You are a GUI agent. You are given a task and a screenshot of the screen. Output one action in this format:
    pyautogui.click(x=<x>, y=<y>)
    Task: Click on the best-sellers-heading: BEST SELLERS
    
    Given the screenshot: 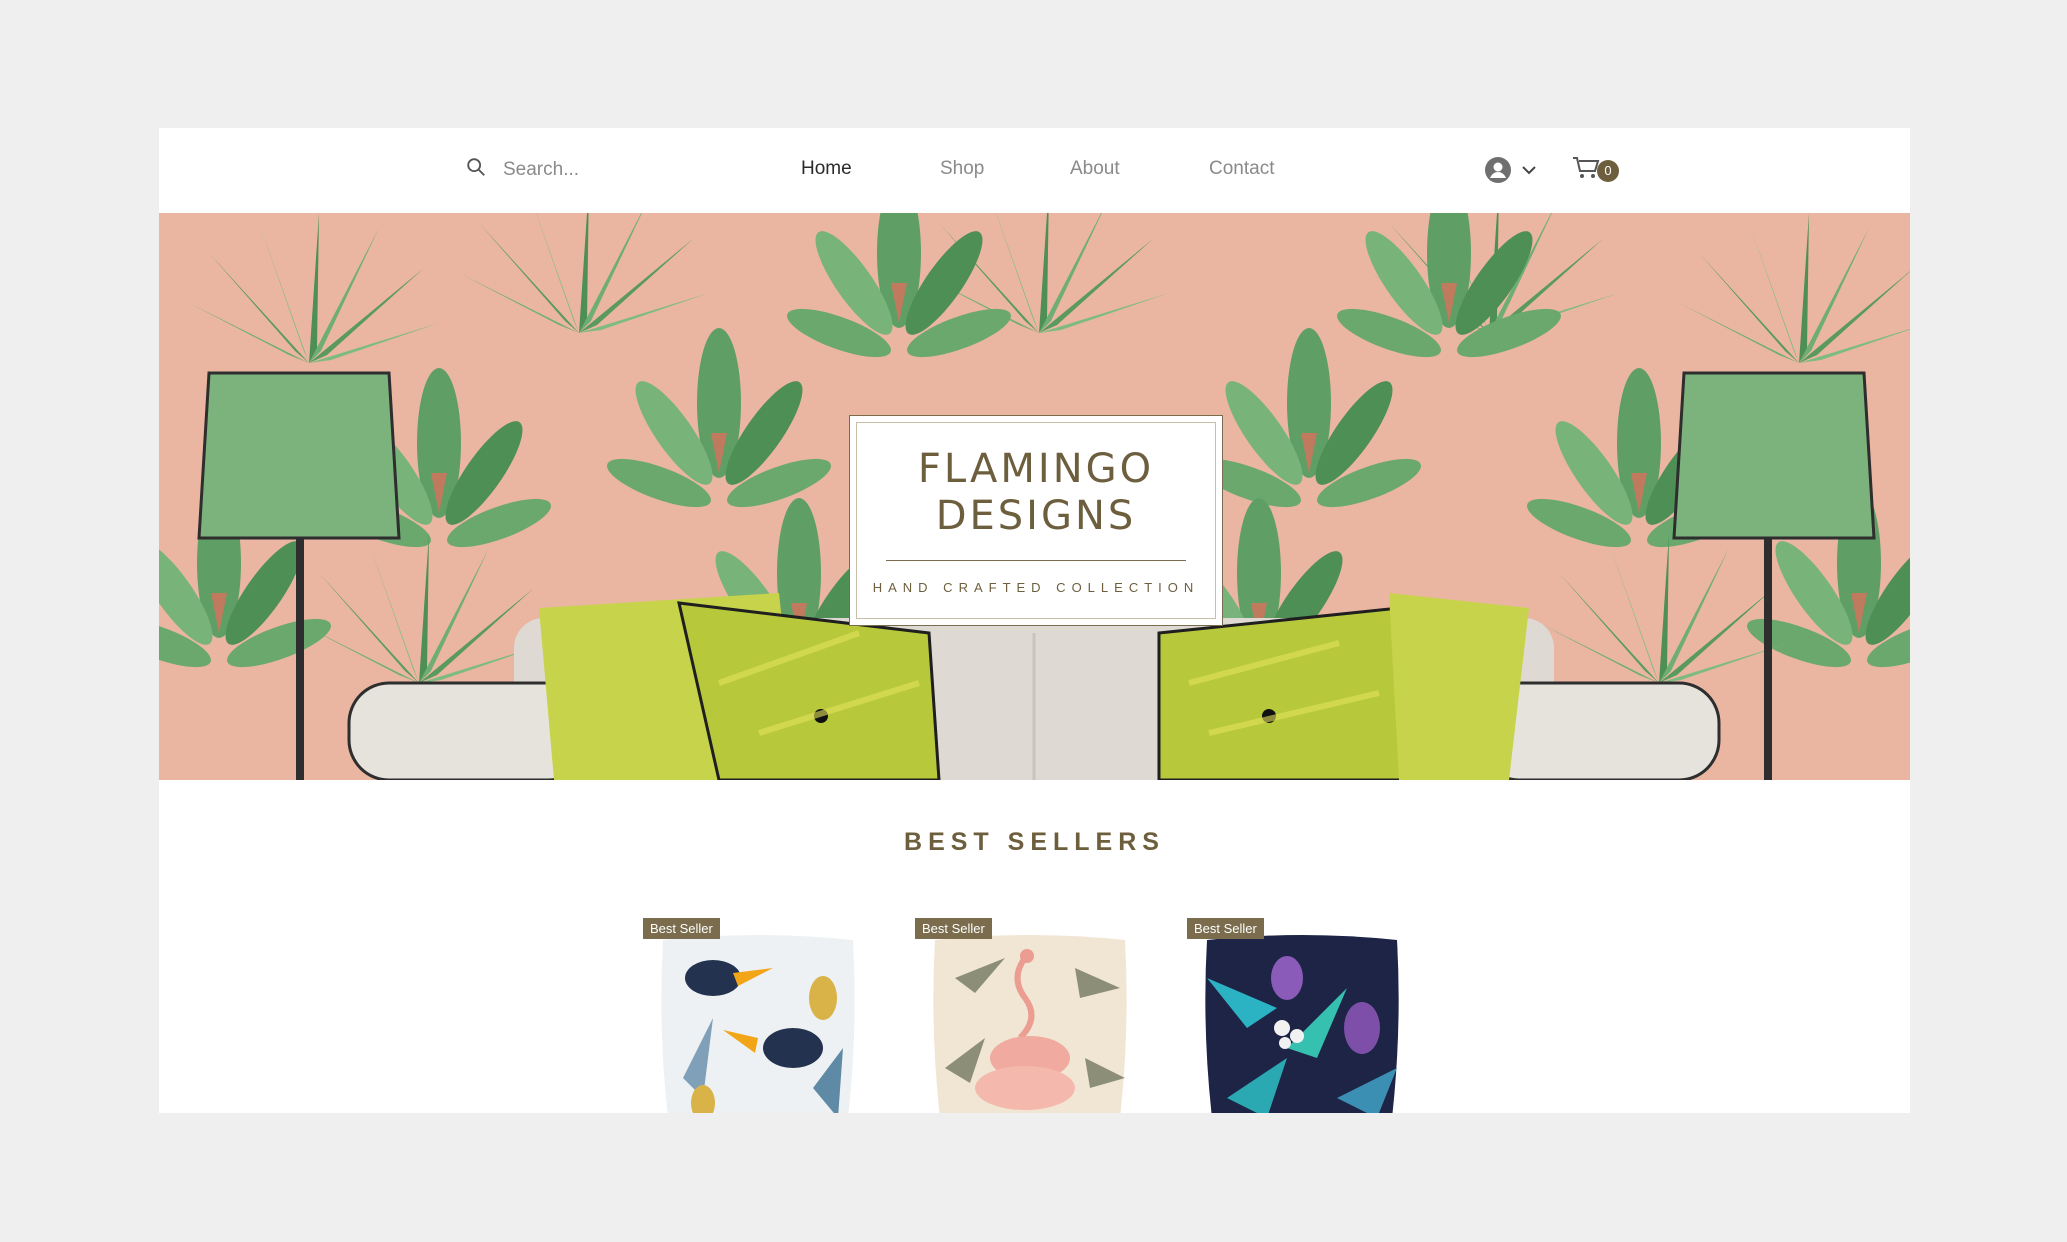 What is the action you would take?
    pyautogui.click(x=1034, y=842)
    